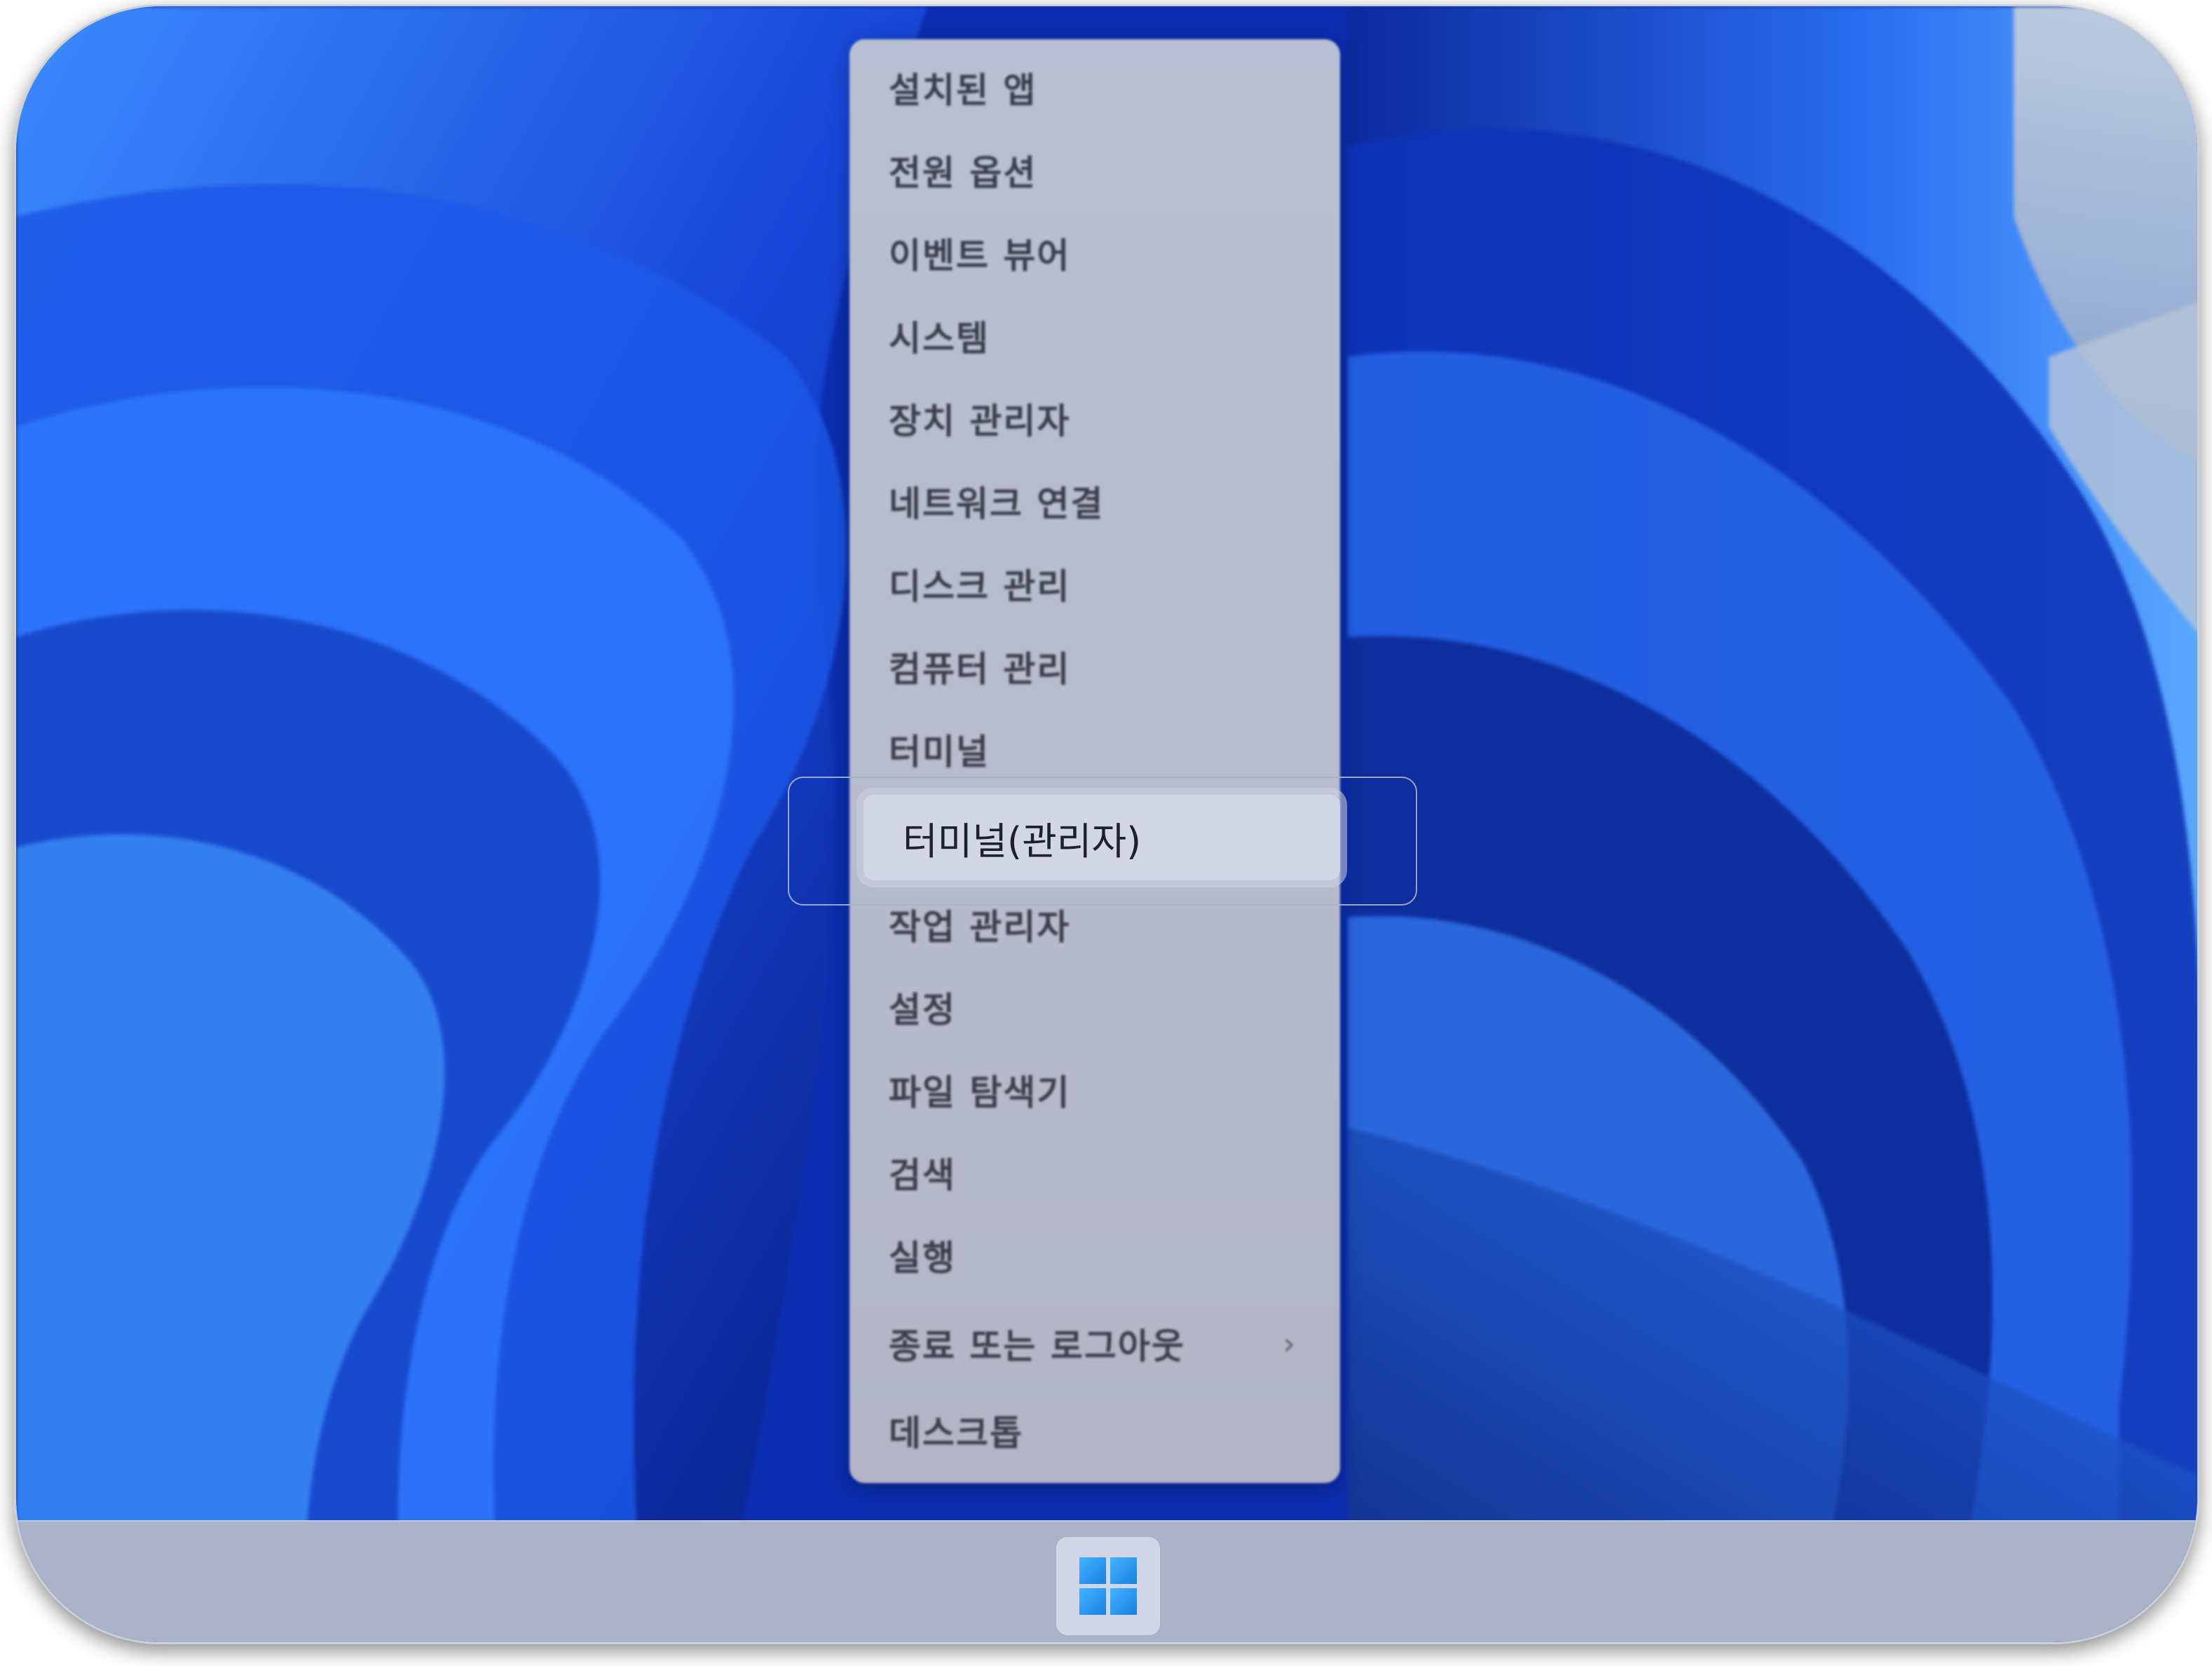  I want to click on menu-item-disk-management: 디스크 관리, so click(1094, 583).